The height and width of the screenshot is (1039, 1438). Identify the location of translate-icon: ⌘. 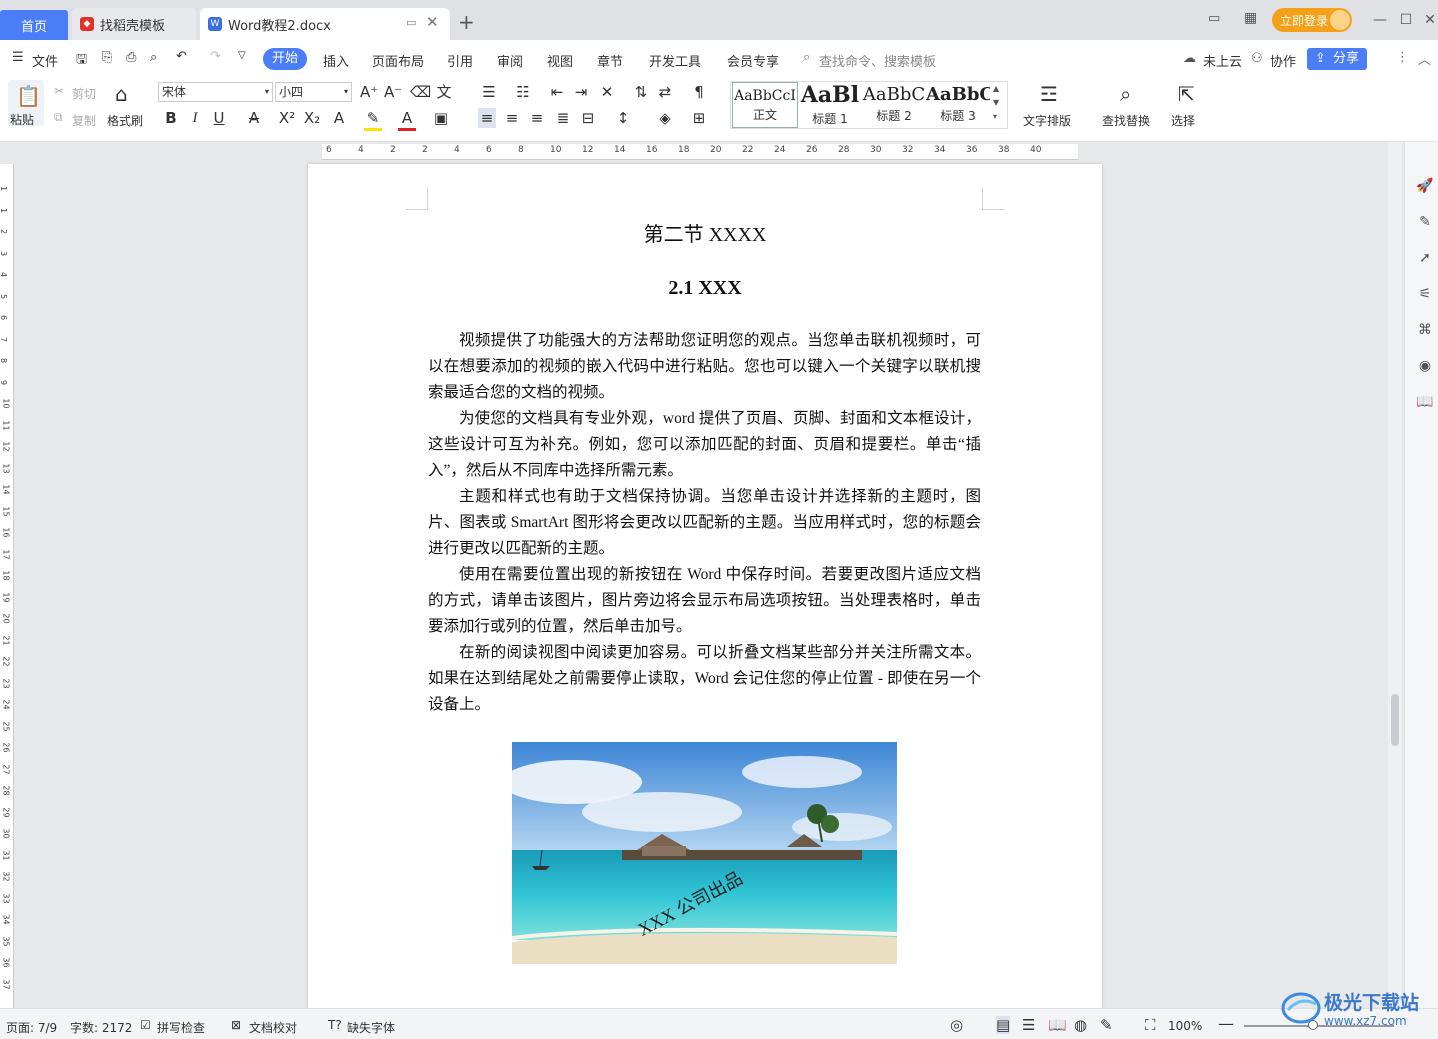
(1425, 331).